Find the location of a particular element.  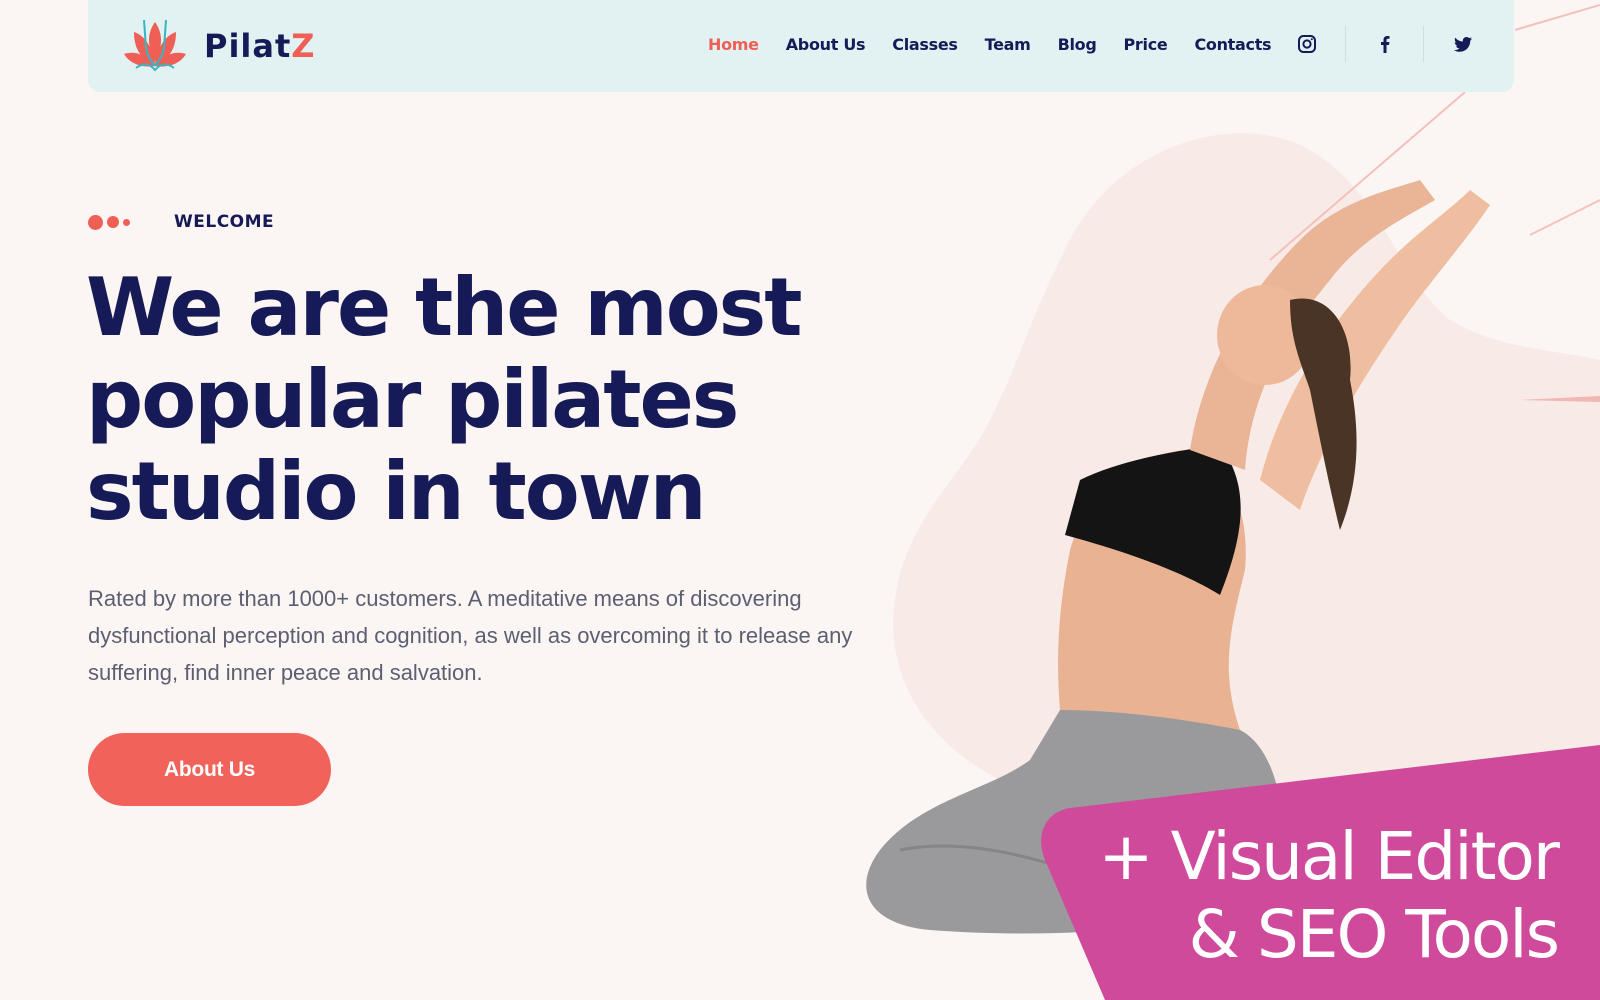

brand-name: PilatZ is located at coordinates (260, 46).